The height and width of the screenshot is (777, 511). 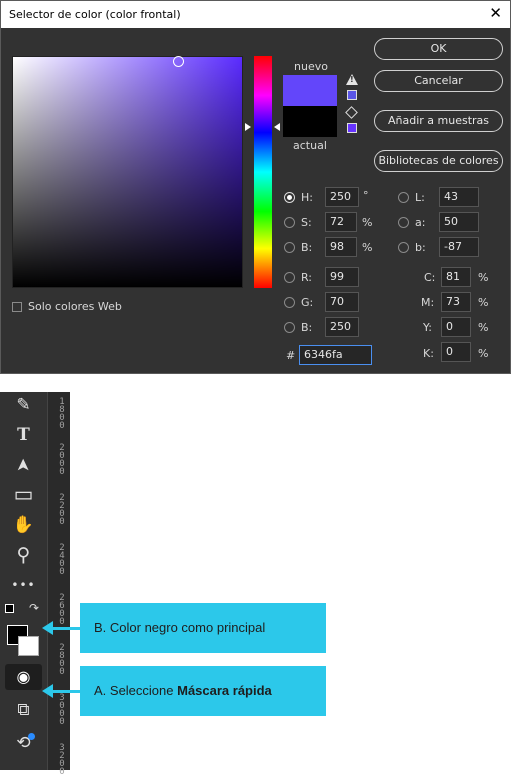 I want to click on r-label: R:, so click(x=307, y=277).